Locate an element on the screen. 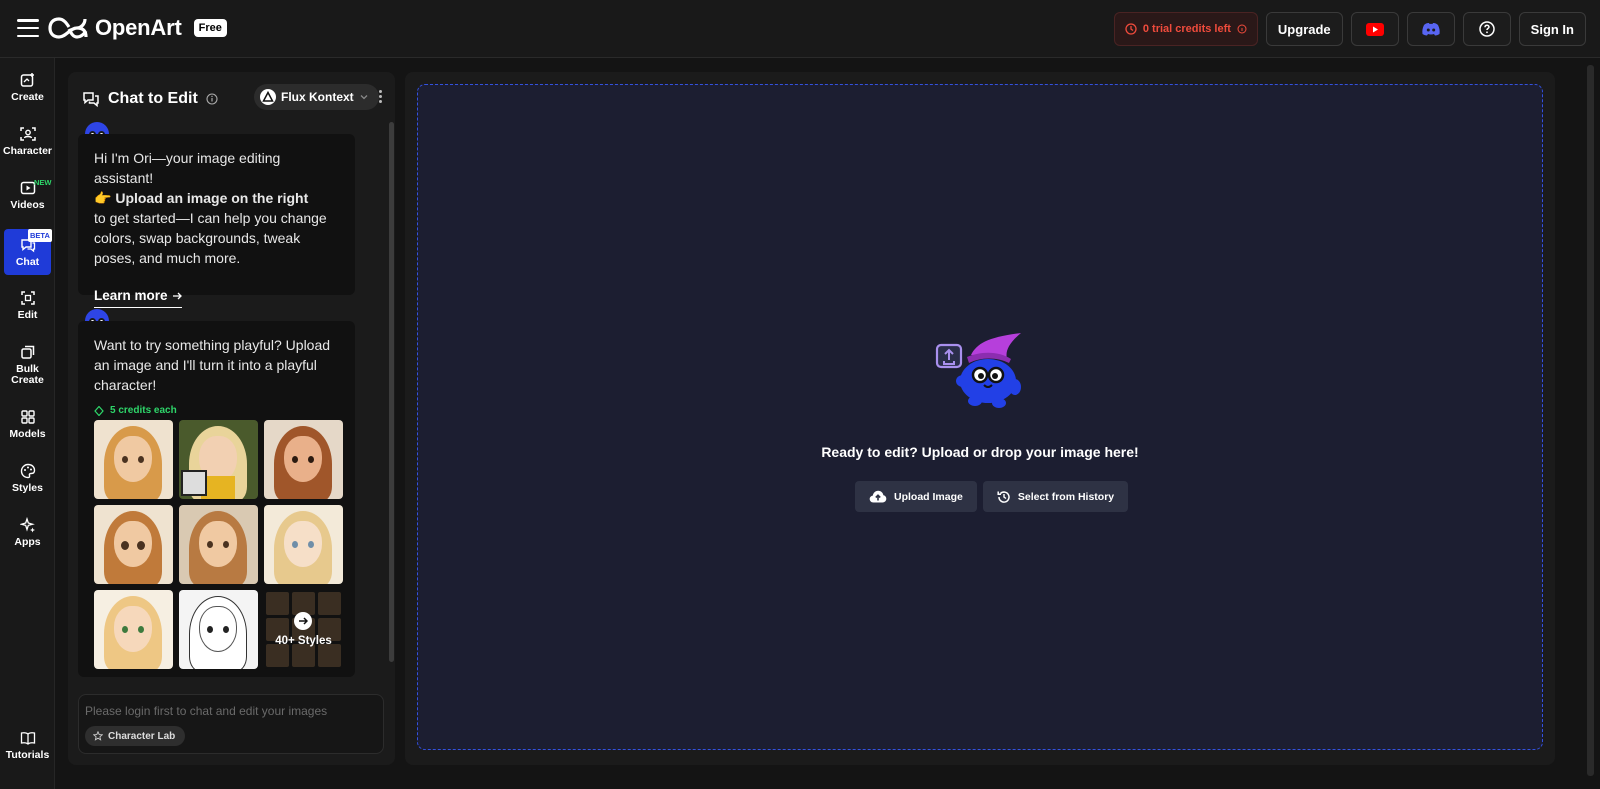 This screenshot has width=1600, height=789. sidebar-item-label: Chat is located at coordinates (27, 262).